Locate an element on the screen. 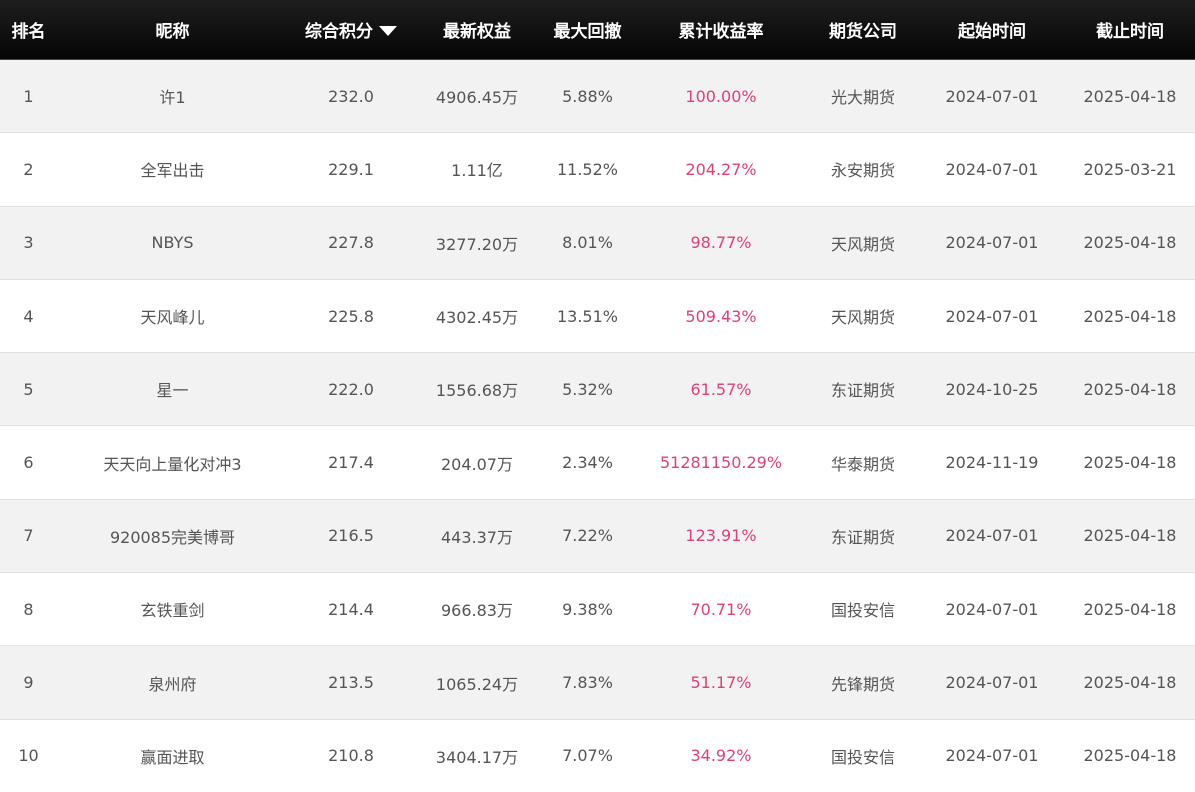  header-return: 累计收益率 is located at coordinates (721, 29).